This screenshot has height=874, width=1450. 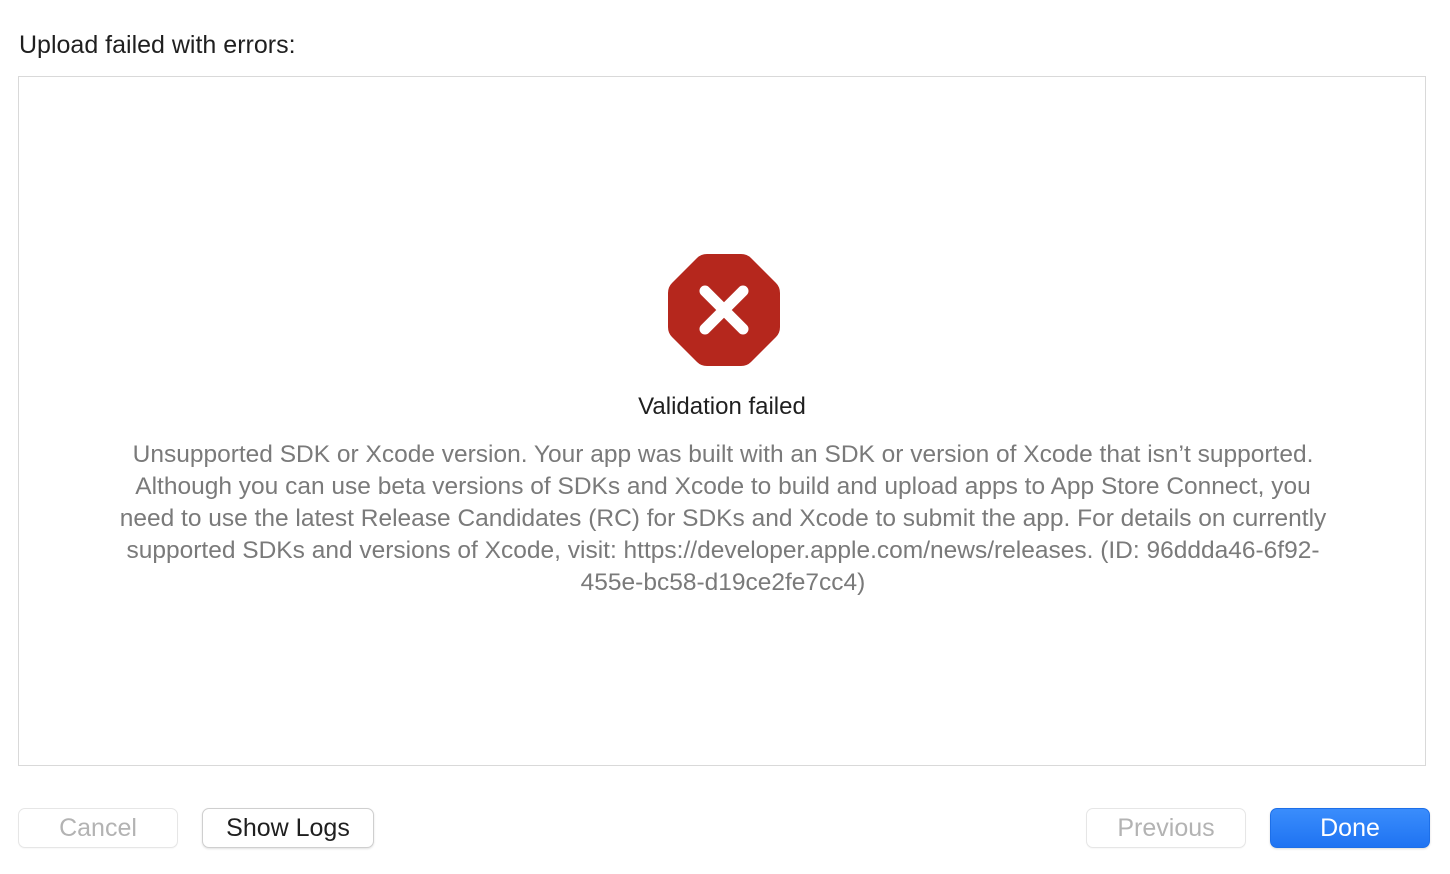 What do you see at coordinates (722, 406) in the screenshot?
I see `error-heading: Validation failed` at bounding box center [722, 406].